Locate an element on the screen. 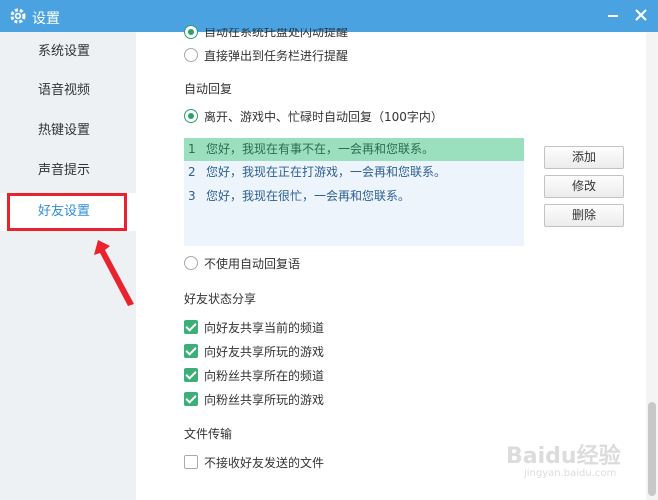 This screenshot has width=658, height=500. radio-auto-reply-disable is located at coordinates (191, 263).